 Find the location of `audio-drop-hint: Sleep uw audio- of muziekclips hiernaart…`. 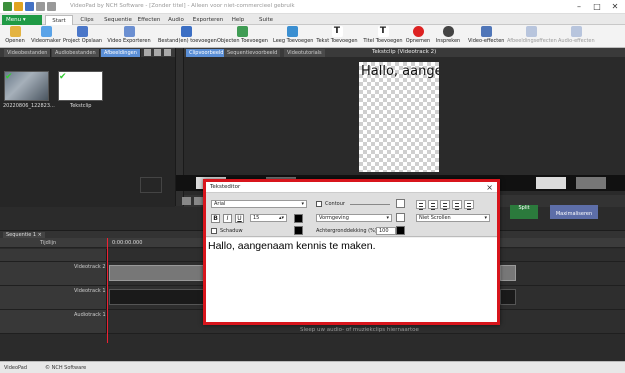

audio-drop-hint: Sleep uw audio- of muziekclips hiernaart… is located at coordinates (359, 330).